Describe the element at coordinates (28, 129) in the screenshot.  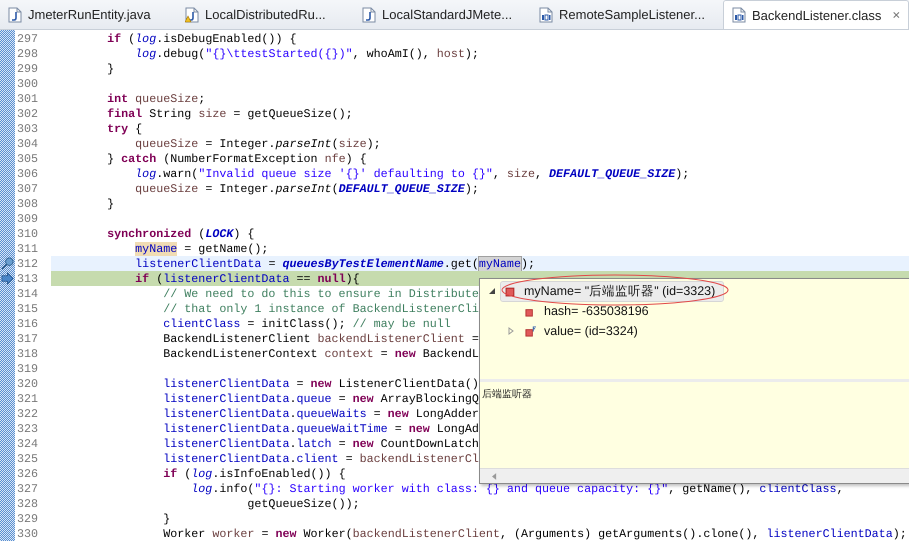
I see `line-number: 303` at that location.